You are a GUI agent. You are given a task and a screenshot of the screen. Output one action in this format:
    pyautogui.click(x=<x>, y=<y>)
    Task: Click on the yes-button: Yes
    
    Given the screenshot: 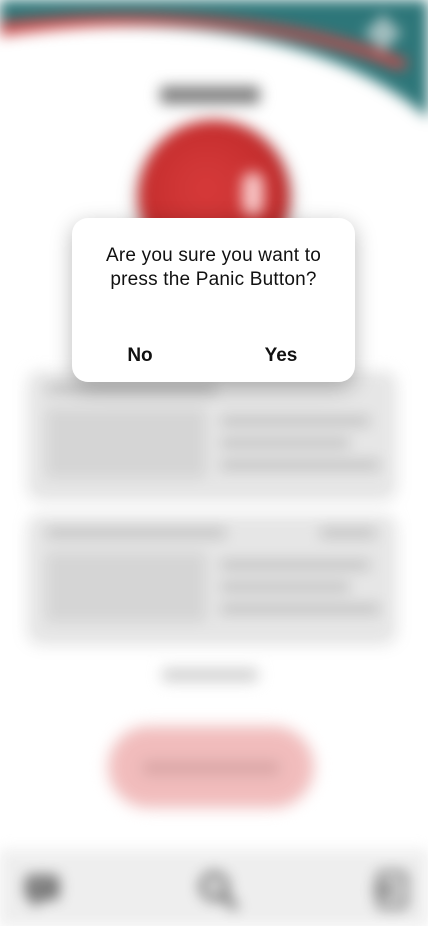 What is the action you would take?
    pyautogui.click(x=281, y=356)
    